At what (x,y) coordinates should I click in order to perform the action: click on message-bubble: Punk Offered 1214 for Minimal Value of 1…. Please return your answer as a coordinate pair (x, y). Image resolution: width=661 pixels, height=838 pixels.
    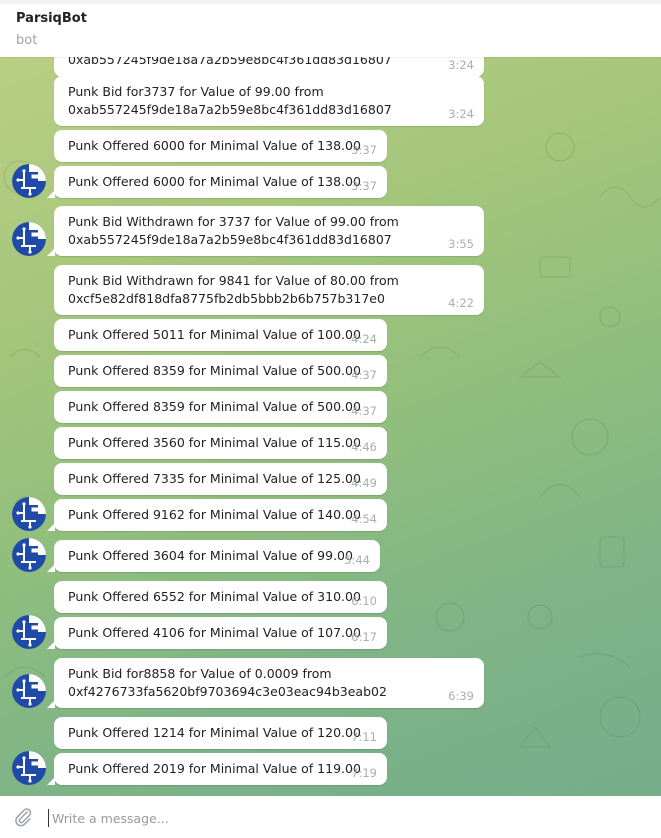
    Looking at the image, I should click on (220, 733).